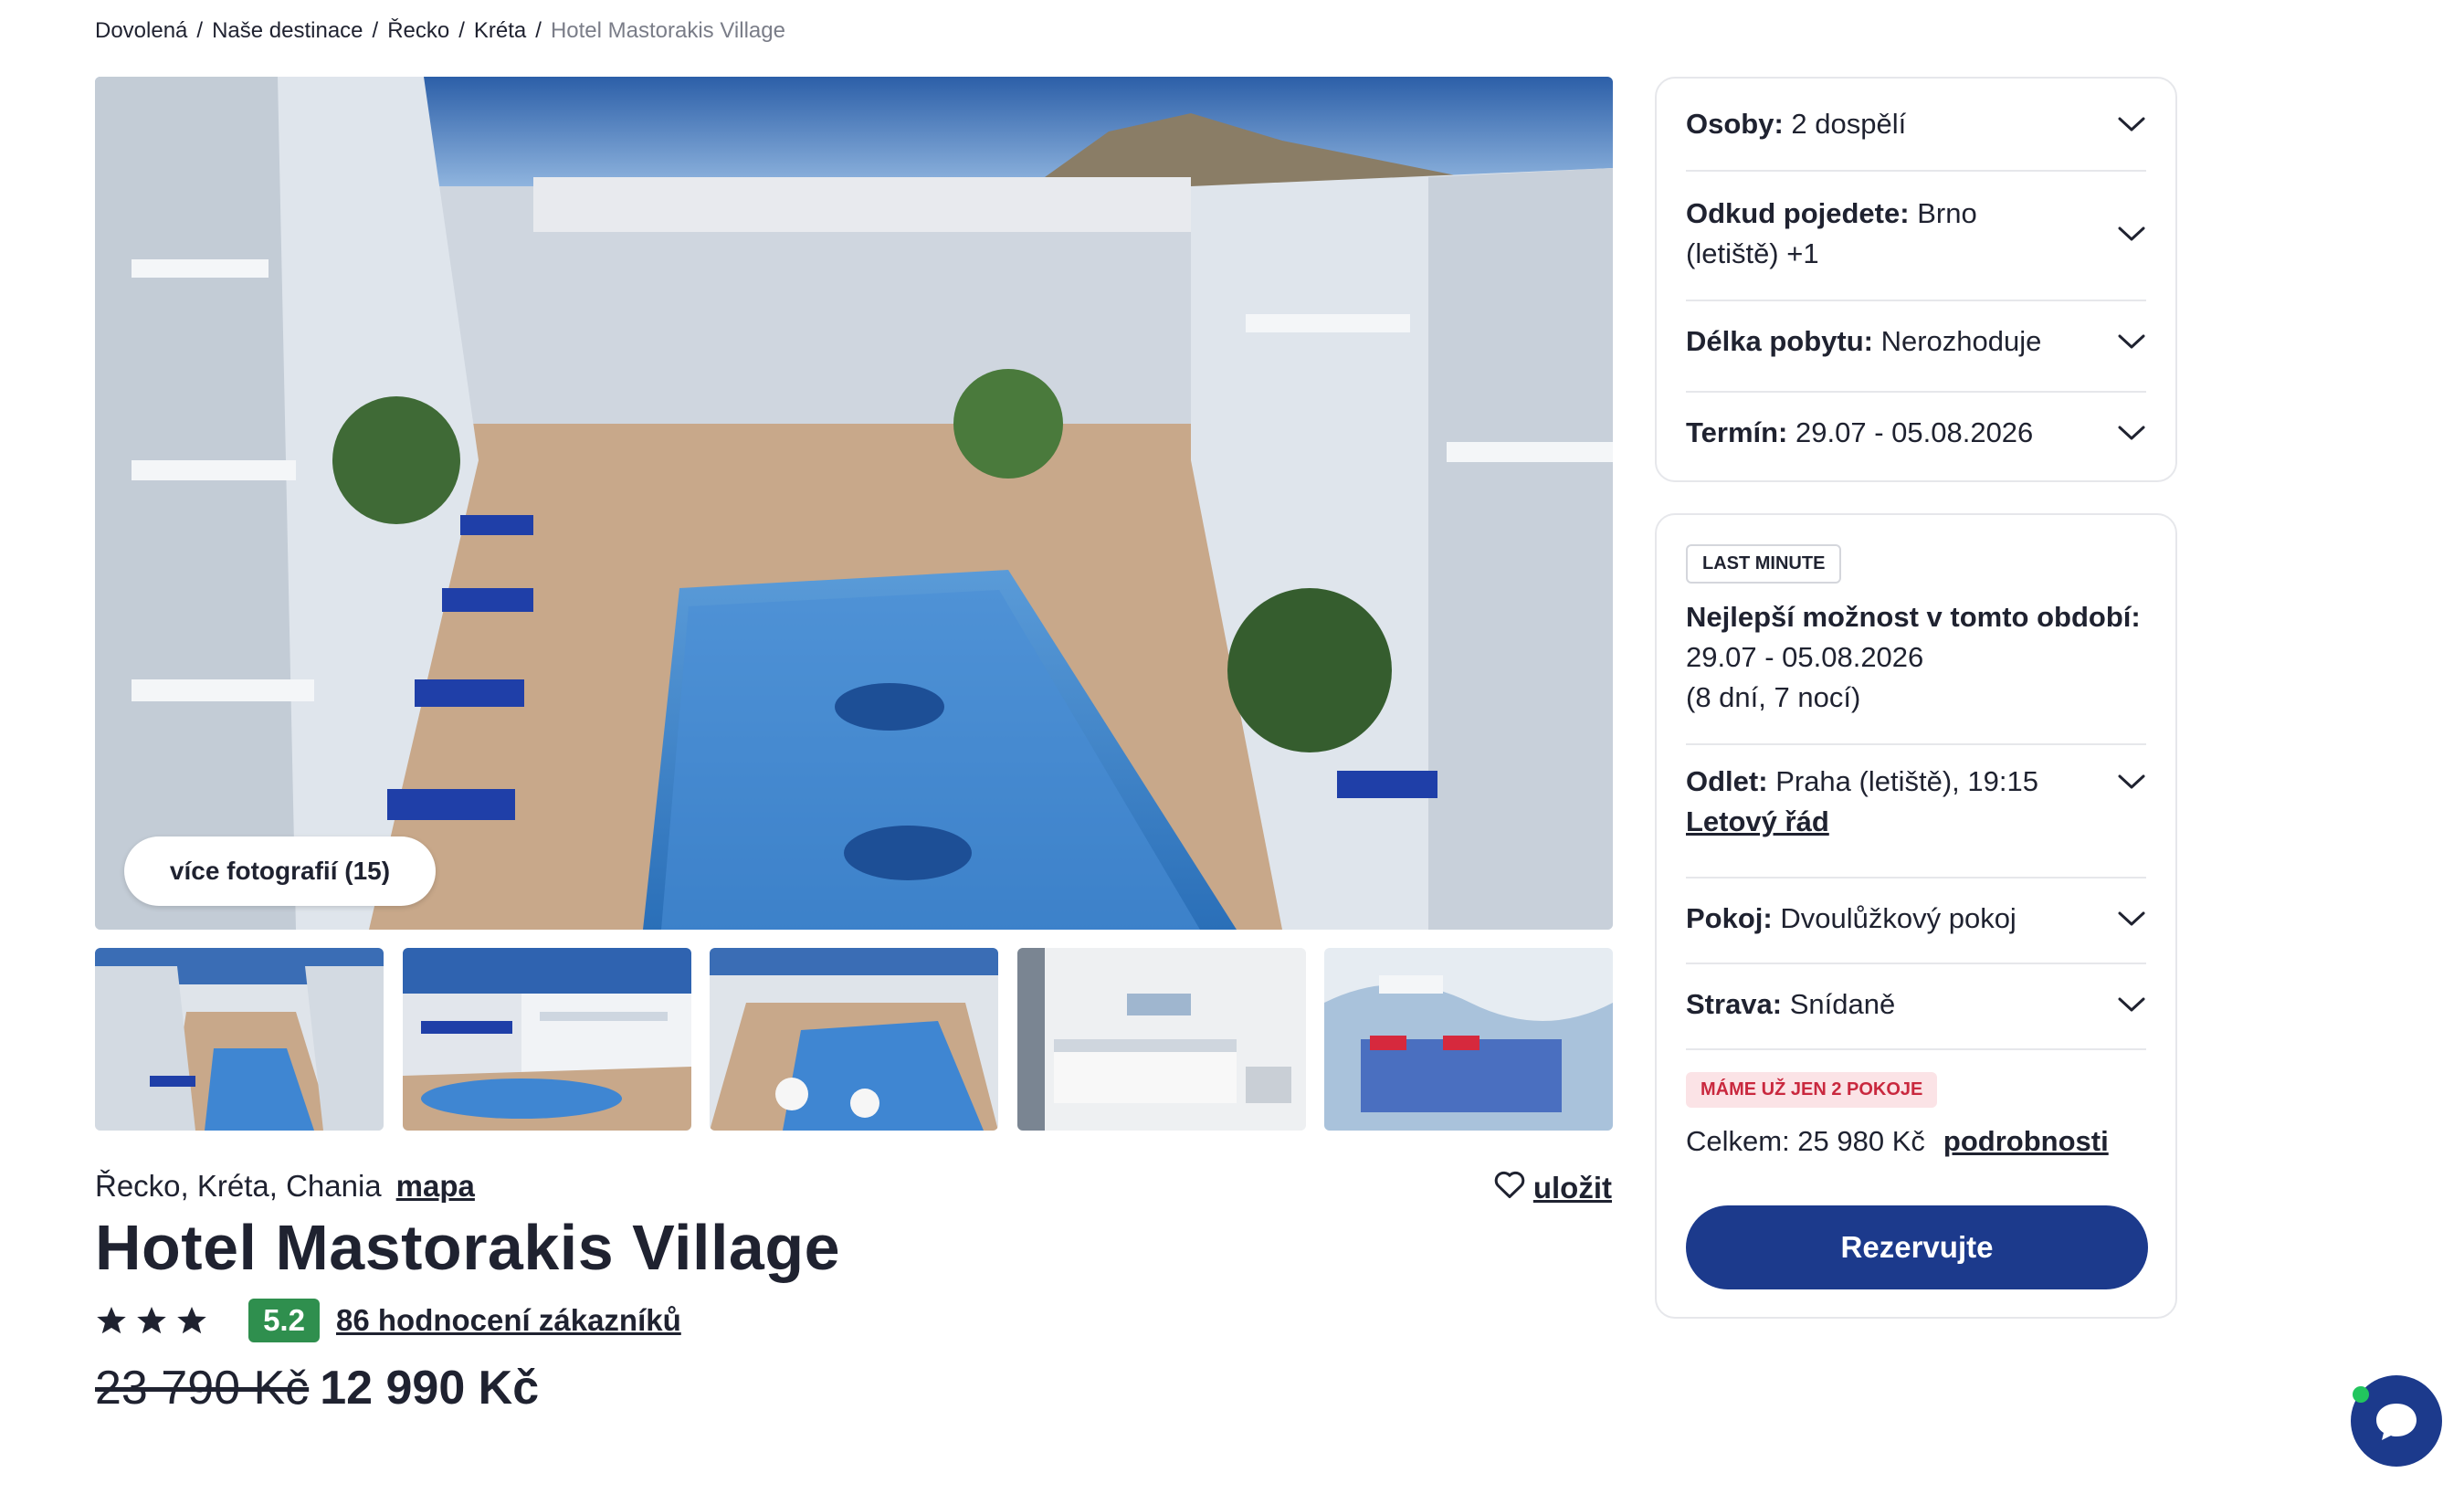 This screenshot has height=1494, width=2464. What do you see at coordinates (1509, 1188) in the screenshot?
I see `heart-icon` at bounding box center [1509, 1188].